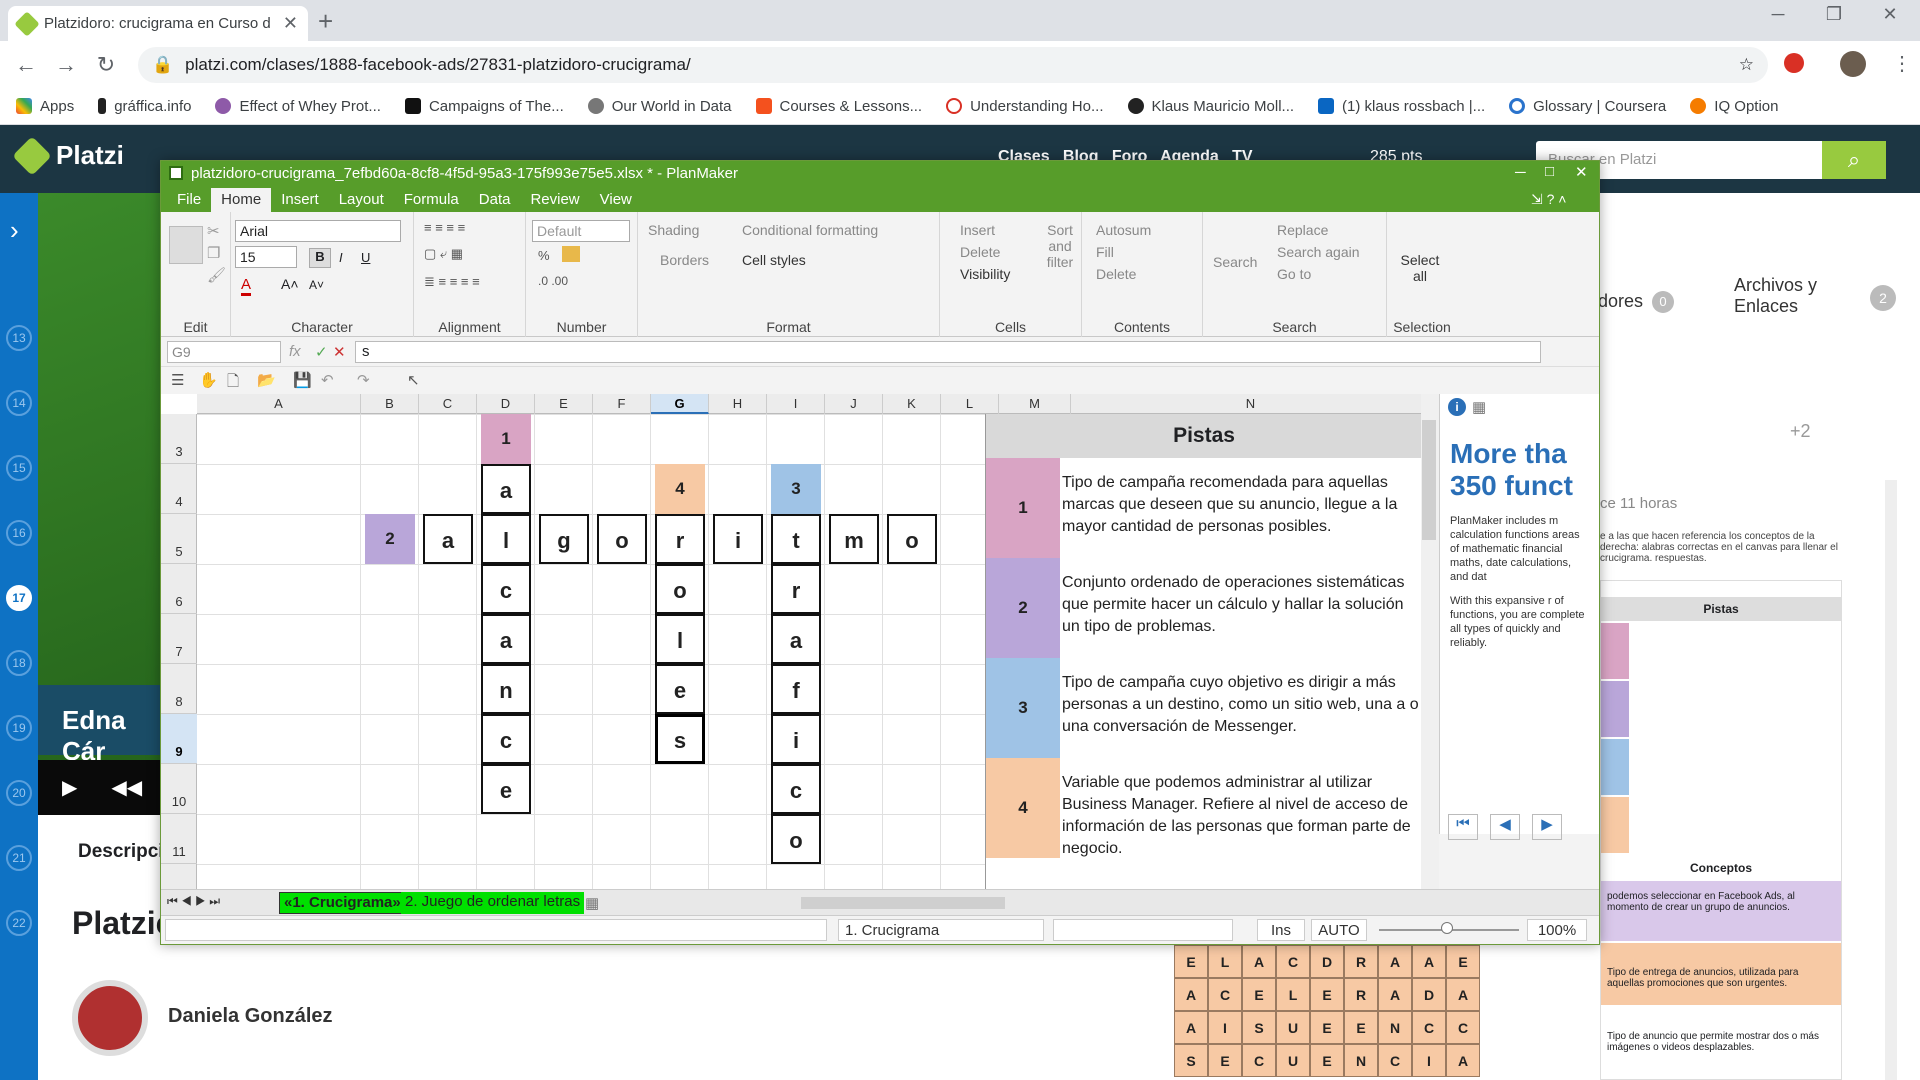  What do you see at coordinates (208, 380) in the screenshot?
I see `hand-icon: ✋` at bounding box center [208, 380].